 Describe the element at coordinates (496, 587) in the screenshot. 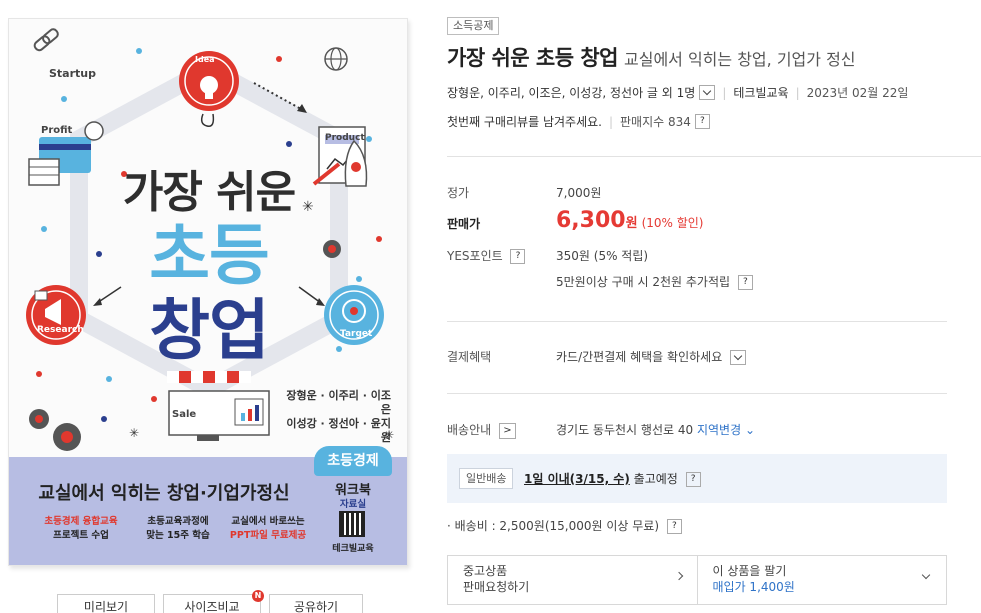

I see `used-sale-request-sub: 판매요청하기` at that location.